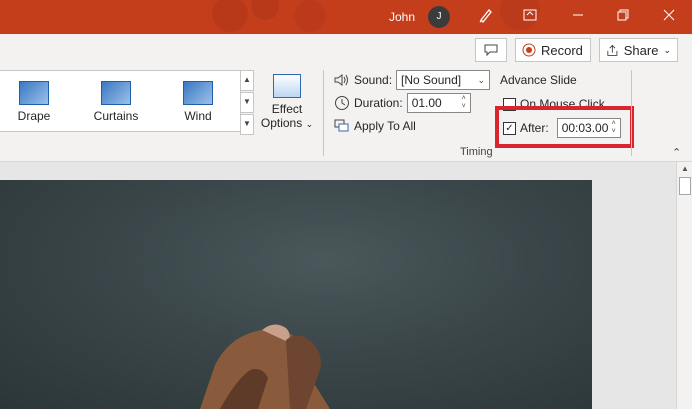 The height and width of the screenshot is (409, 692). Describe the element at coordinates (341, 125) in the screenshot. I see `apply-to-all-icon` at that location.